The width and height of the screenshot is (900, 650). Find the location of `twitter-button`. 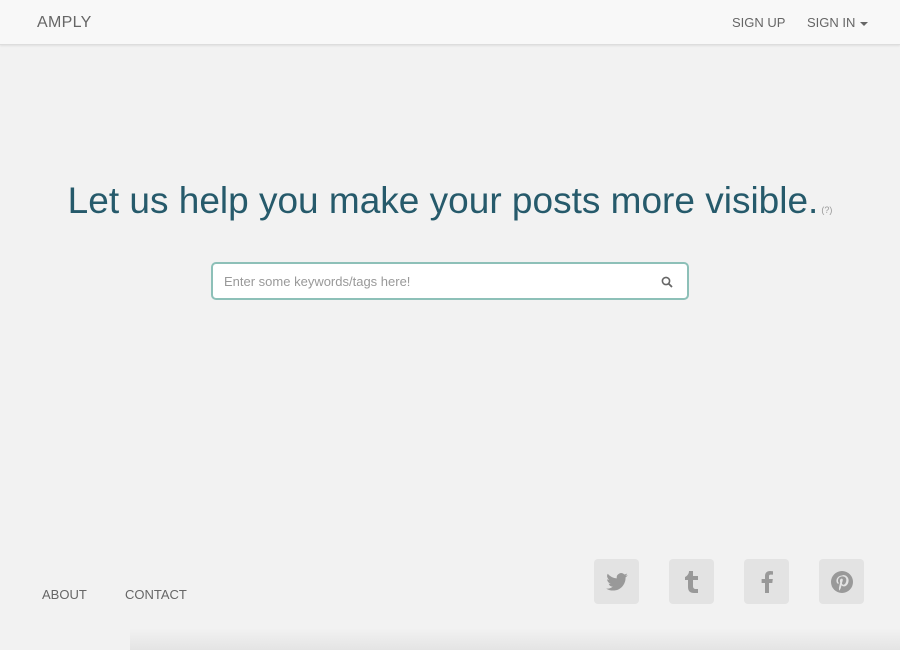

twitter-button is located at coordinates (616, 581).